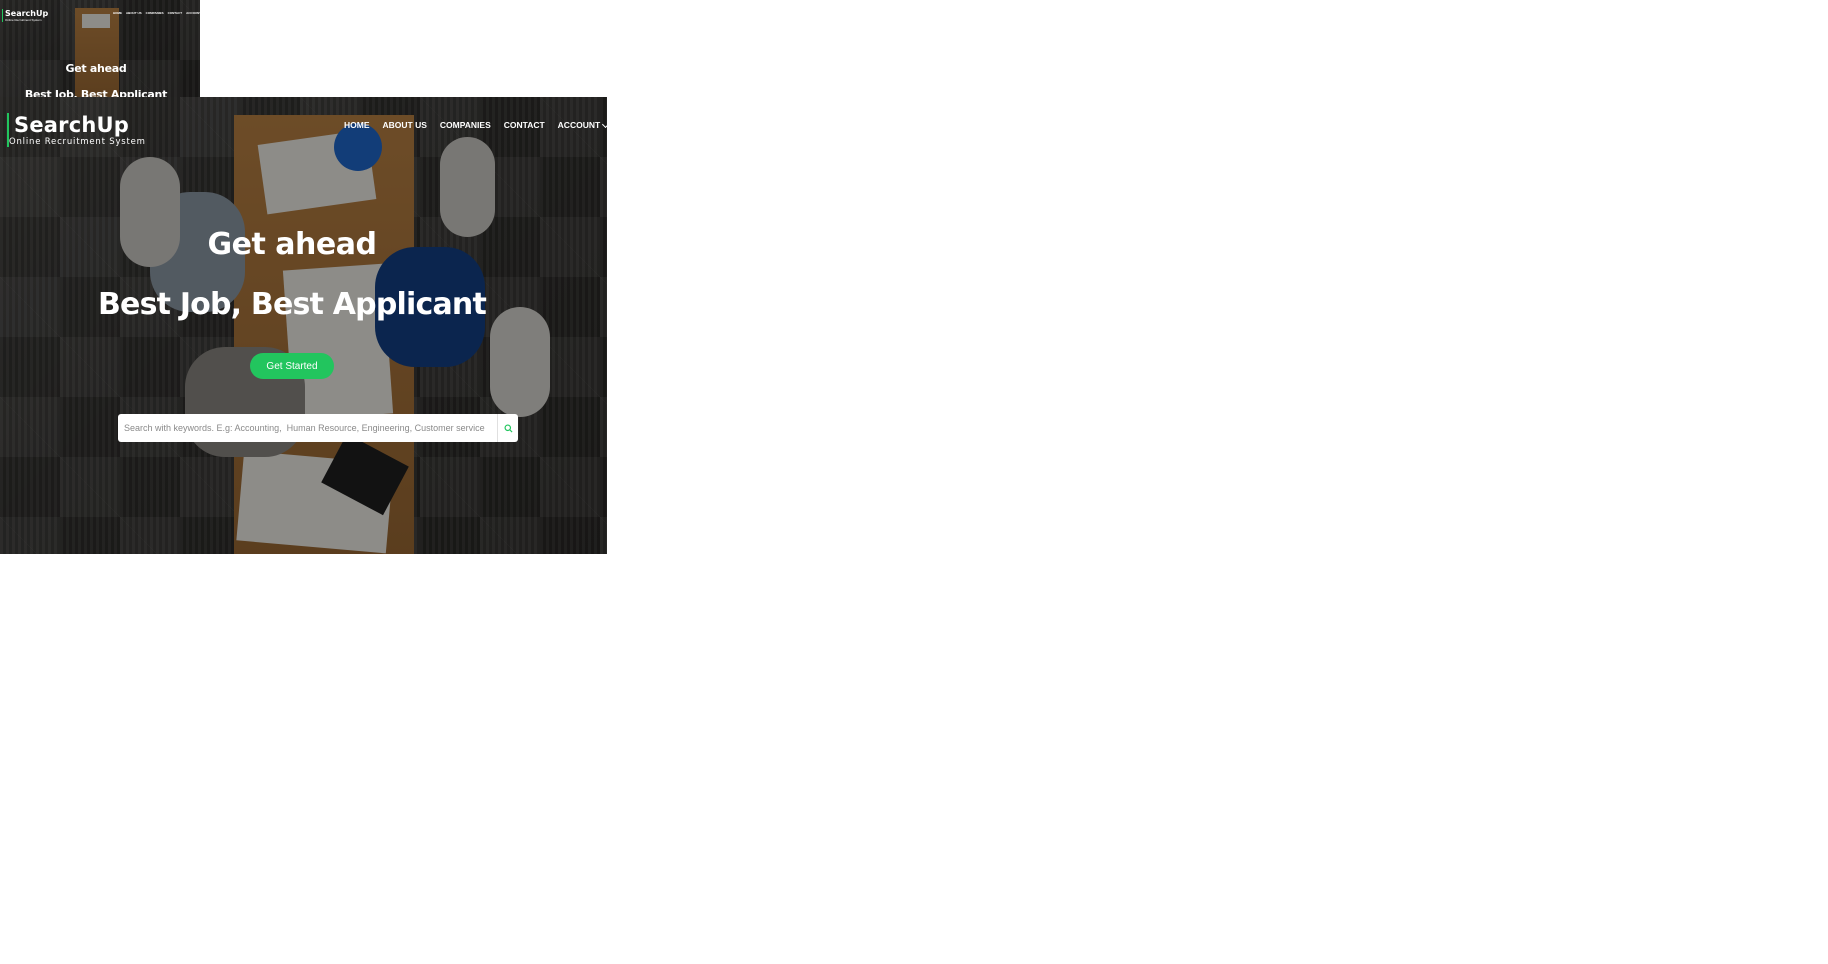 The image size is (1828, 964). I want to click on thumb-main-nav: HOME ABOUT US COMPANIES CONTACT ACCOUNT, so click(156, 13).